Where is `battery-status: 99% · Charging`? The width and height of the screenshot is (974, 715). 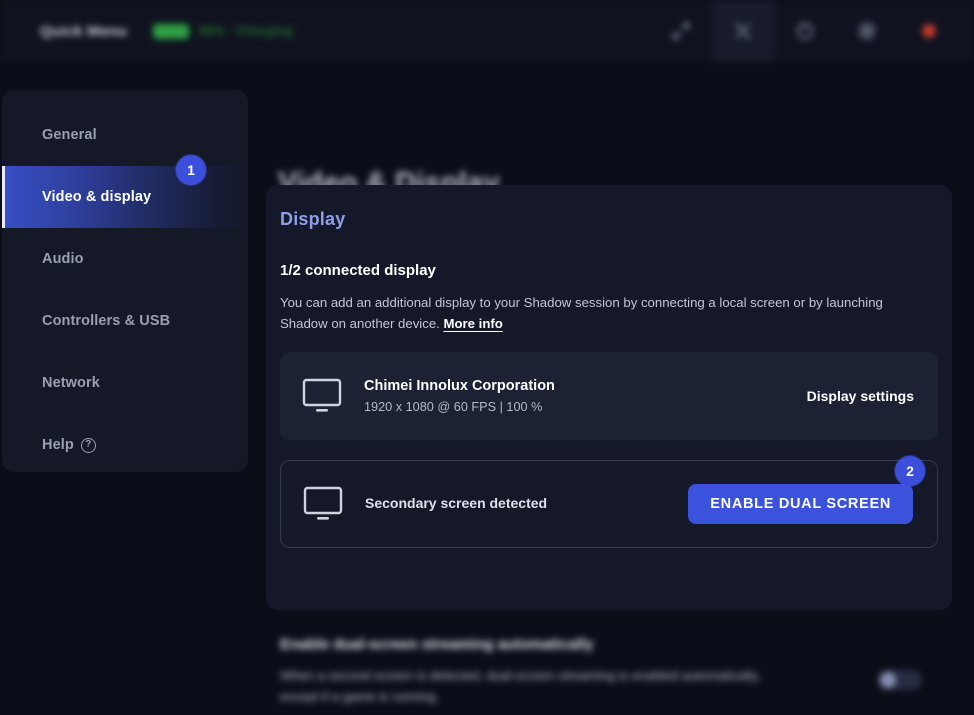 battery-status: 99% · Charging is located at coordinates (223, 31).